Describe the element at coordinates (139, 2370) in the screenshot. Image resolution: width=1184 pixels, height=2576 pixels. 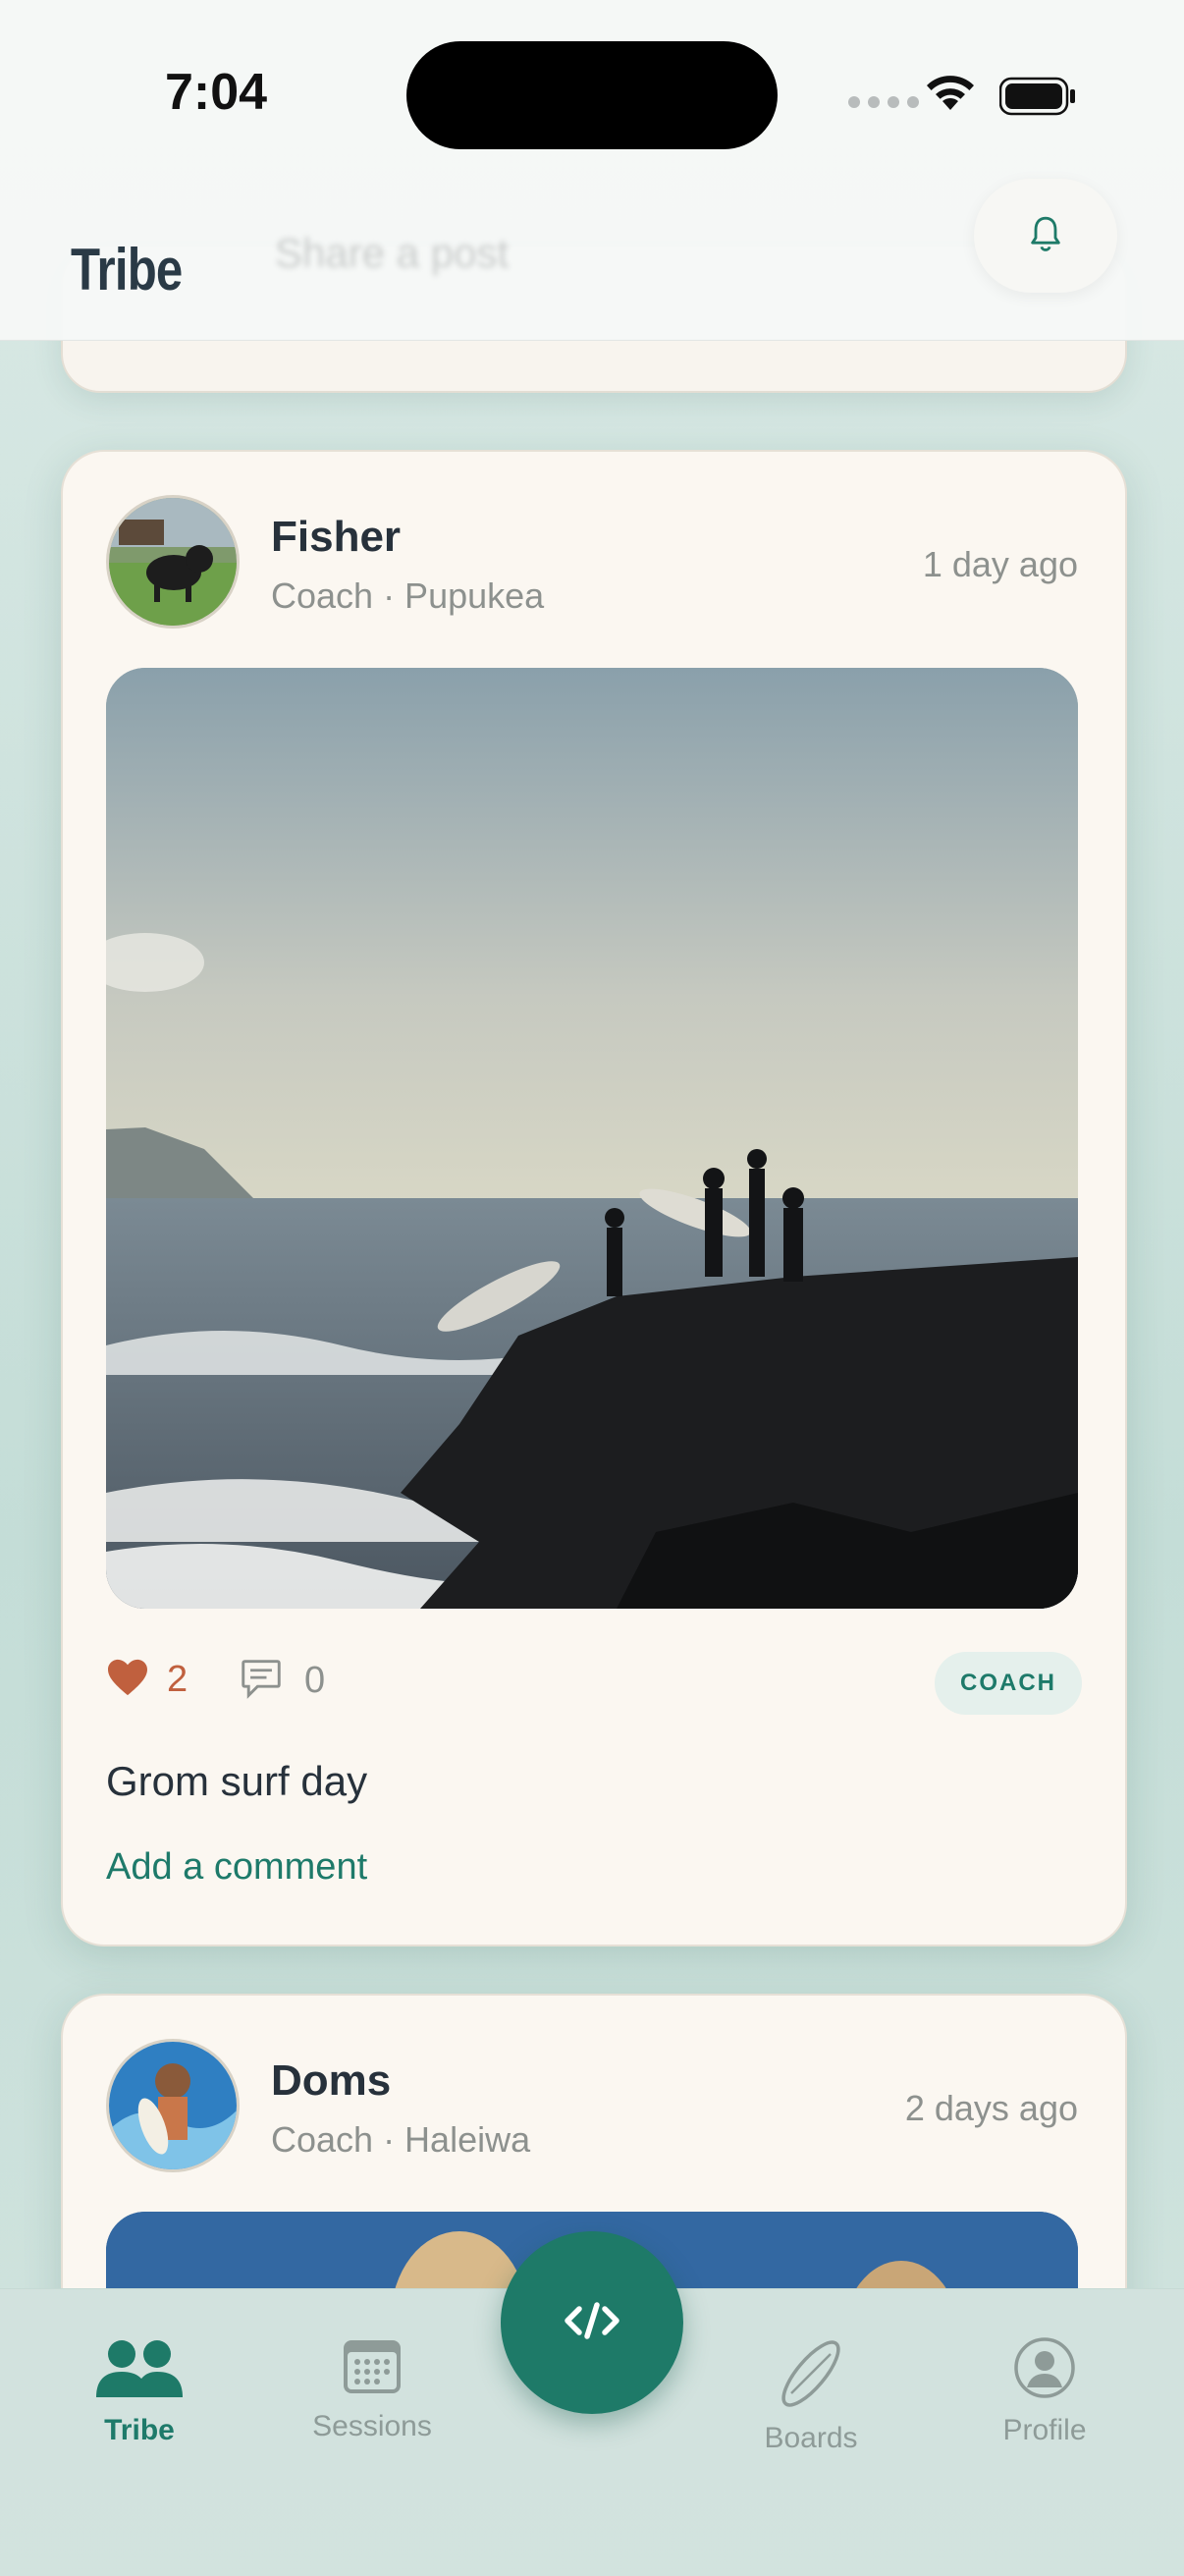
I see `people-icon` at that location.